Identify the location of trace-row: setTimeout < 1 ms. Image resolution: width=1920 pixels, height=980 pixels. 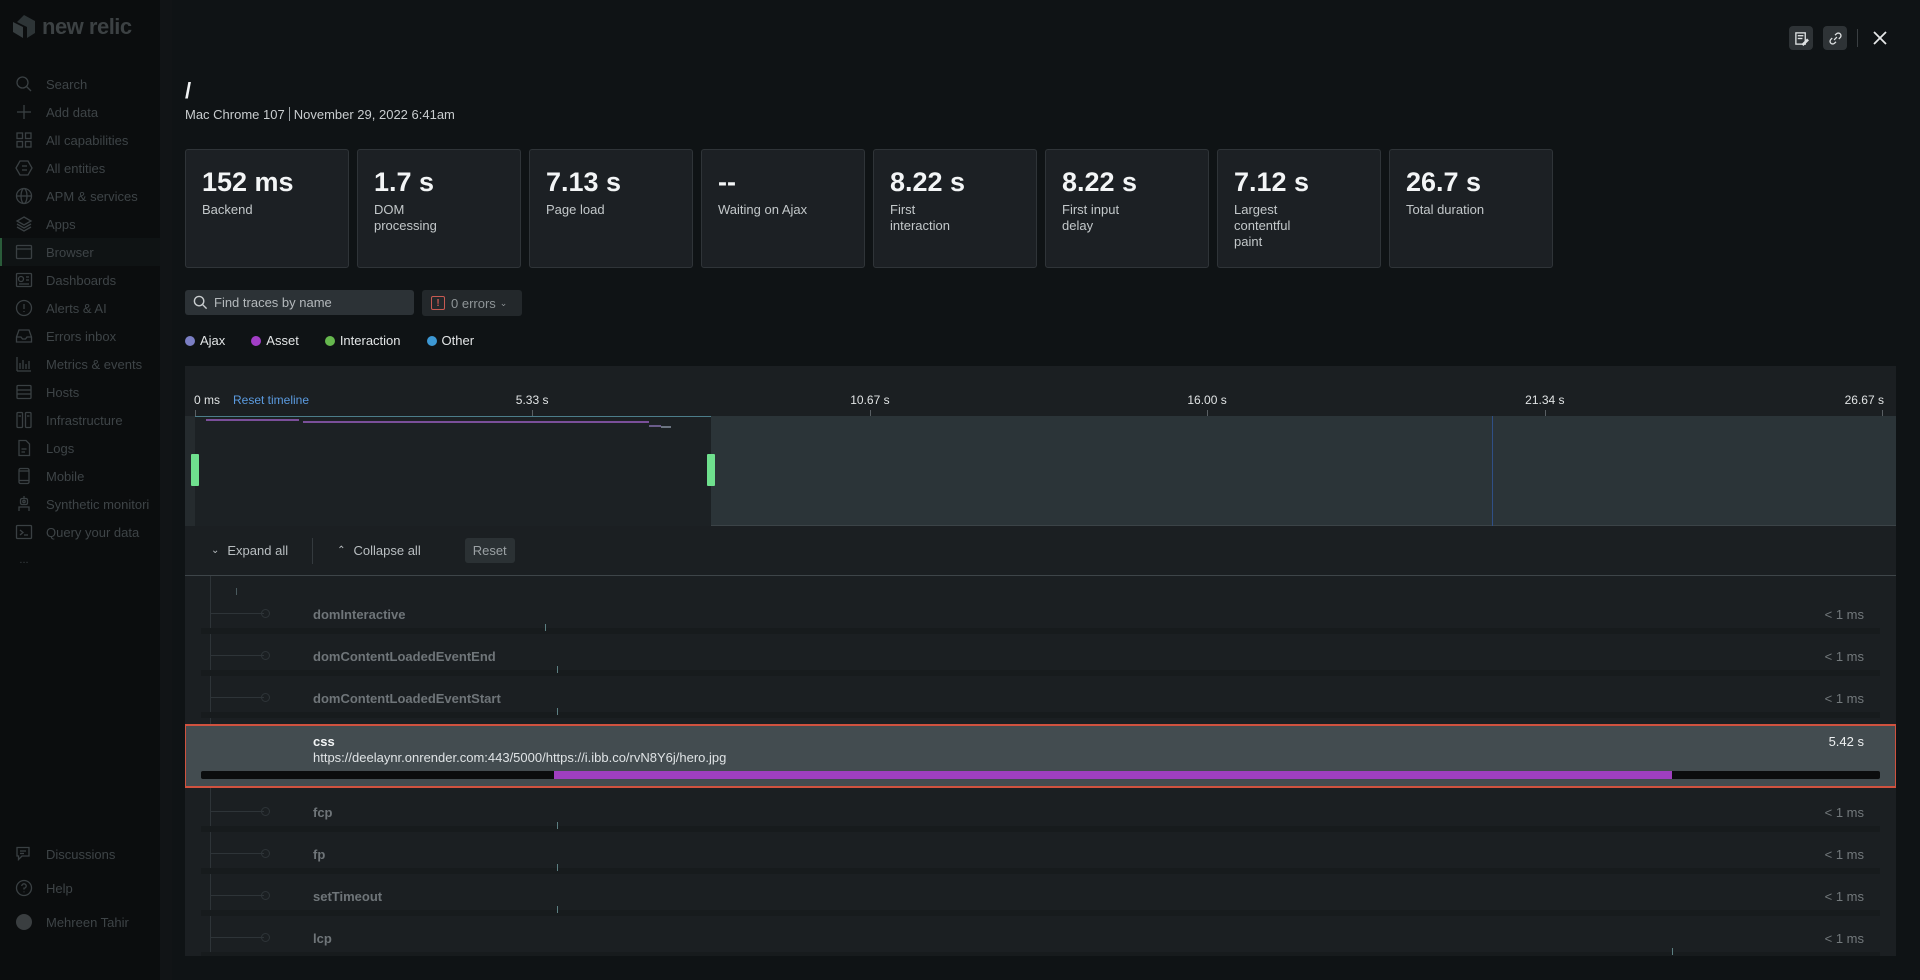
(1040, 894).